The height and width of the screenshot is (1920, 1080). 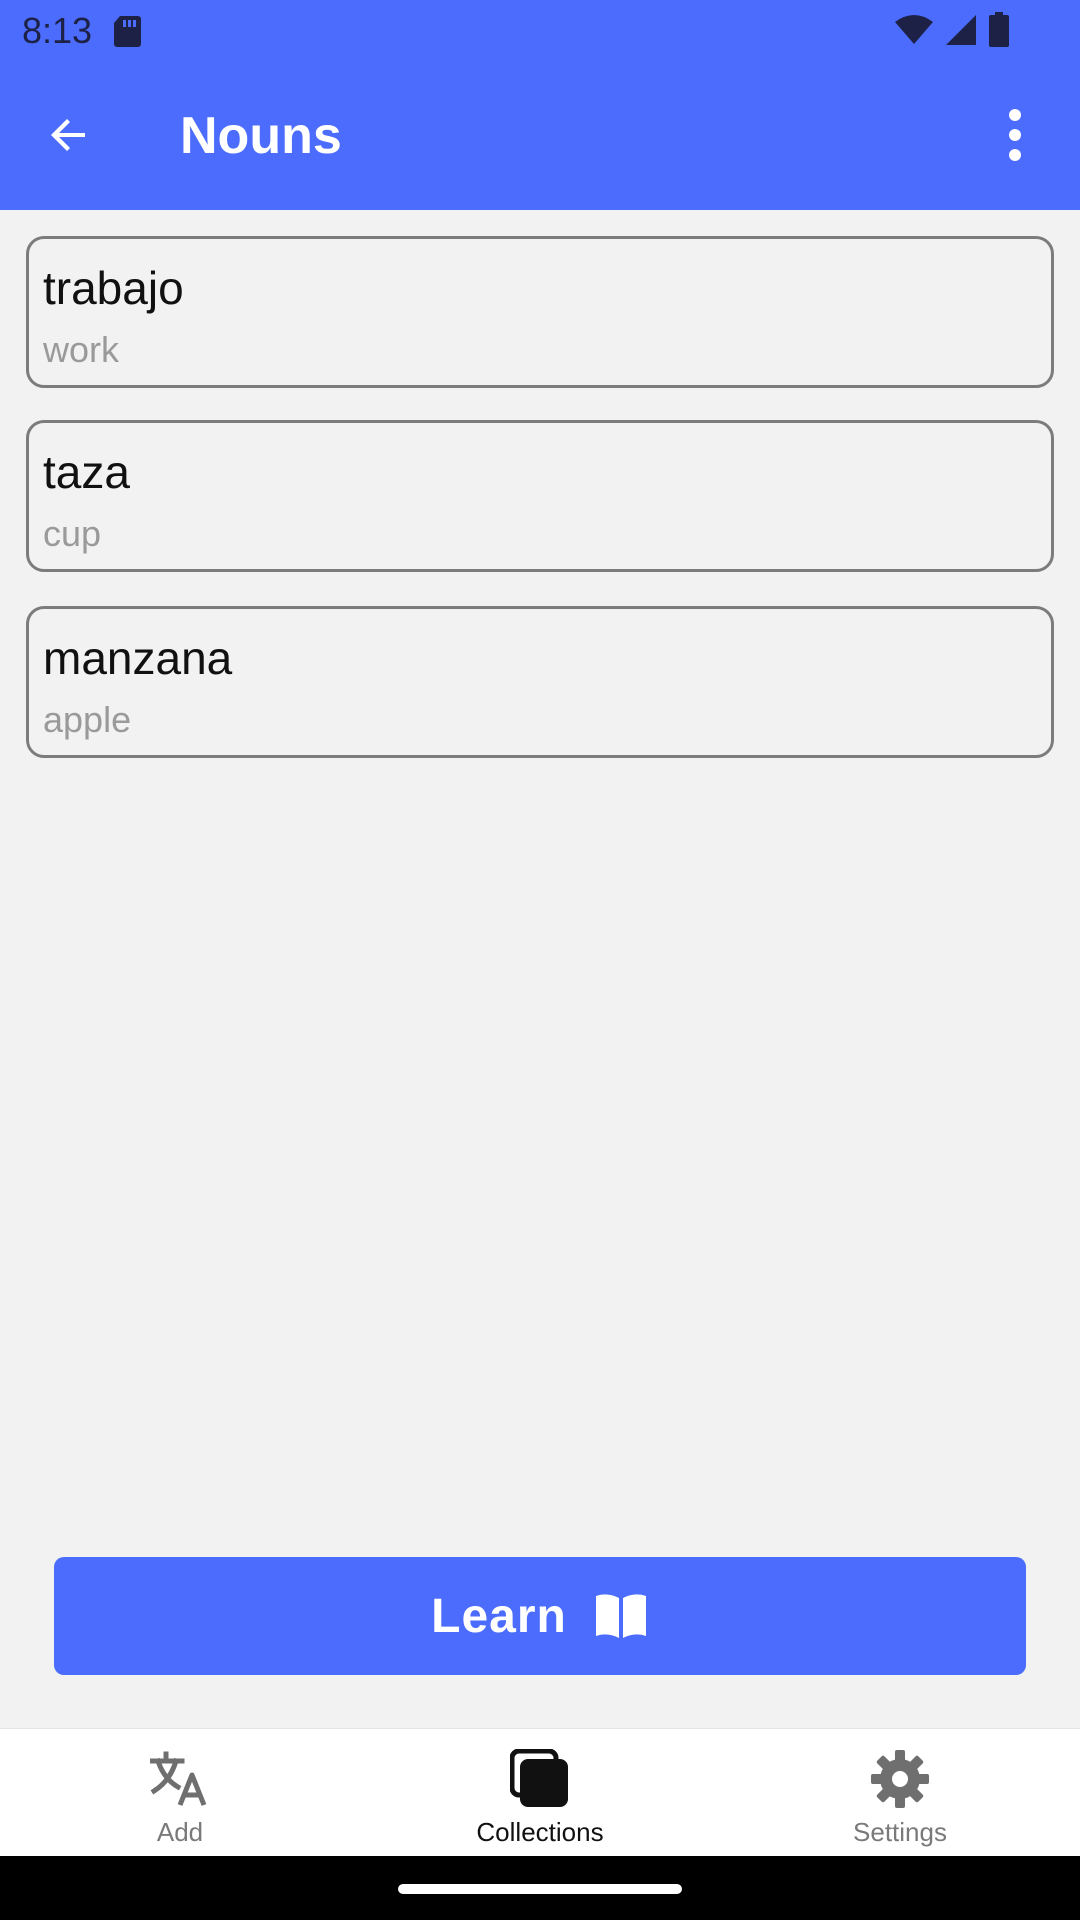 I want to click on word-card: taza cup, so click(x=540, y=496).